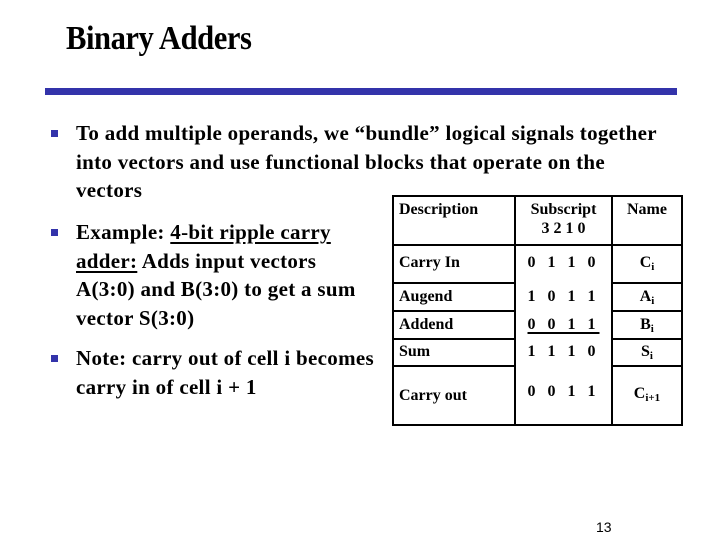  Describe the element at coordinates (537, 245) in the screenshot. I see `header-divider` at that location.